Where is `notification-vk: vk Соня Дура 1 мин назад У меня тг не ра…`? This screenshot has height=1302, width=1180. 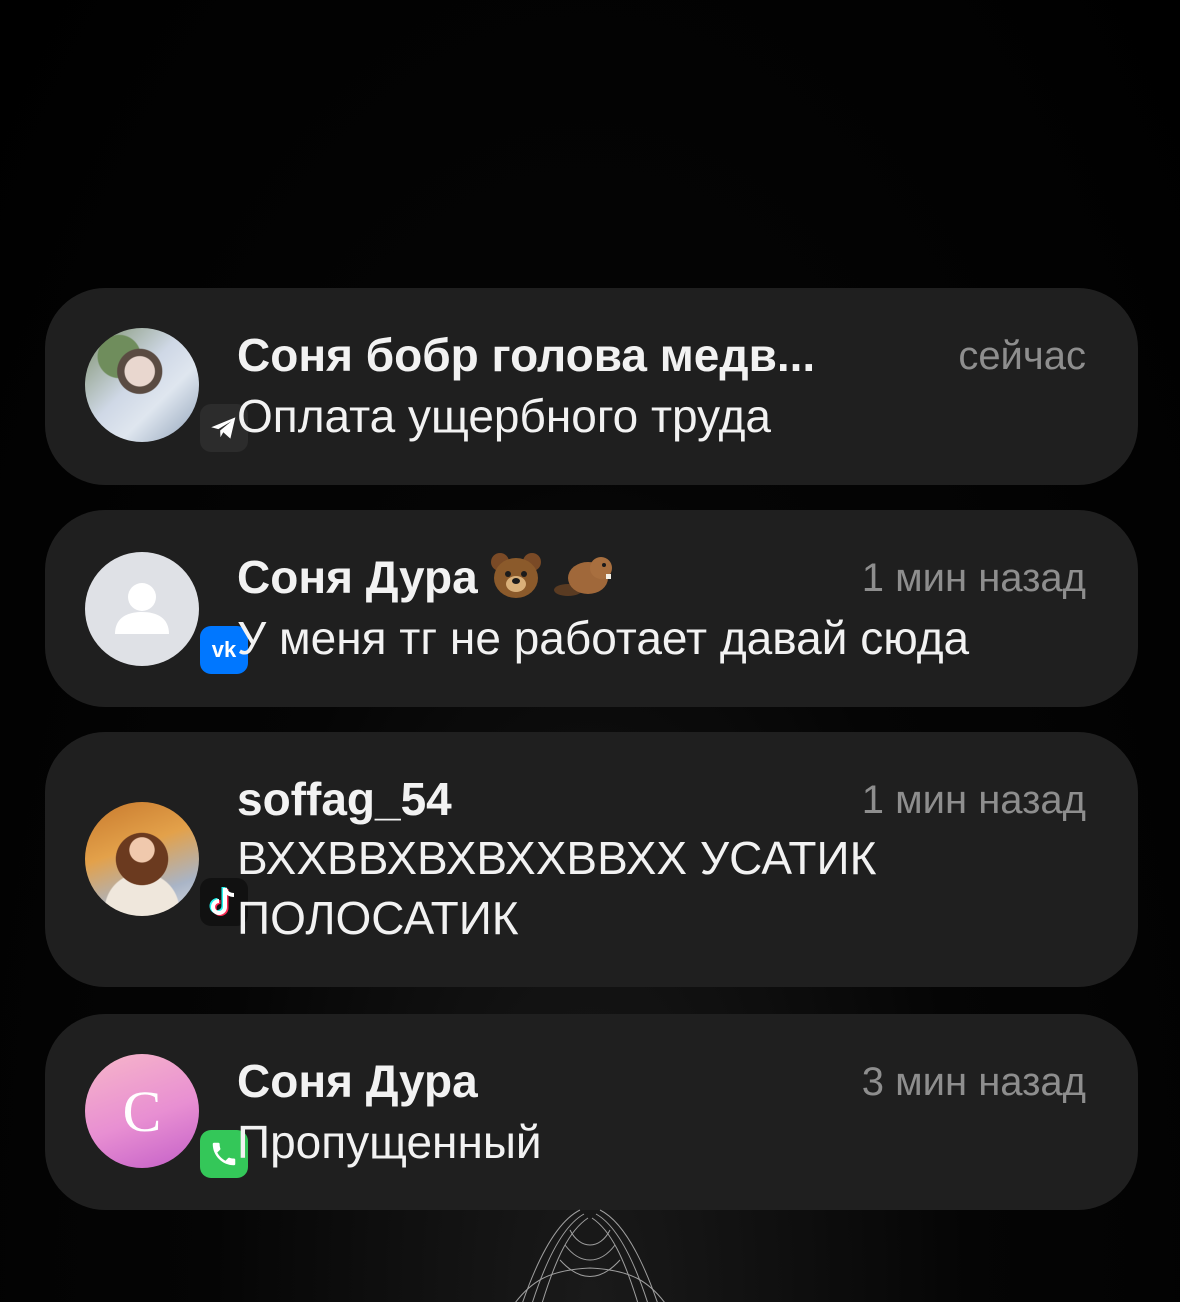 notification-vk: vk Соня Дура 1 мин назад У меня тг не ра… is located at coordinates (591, 608).